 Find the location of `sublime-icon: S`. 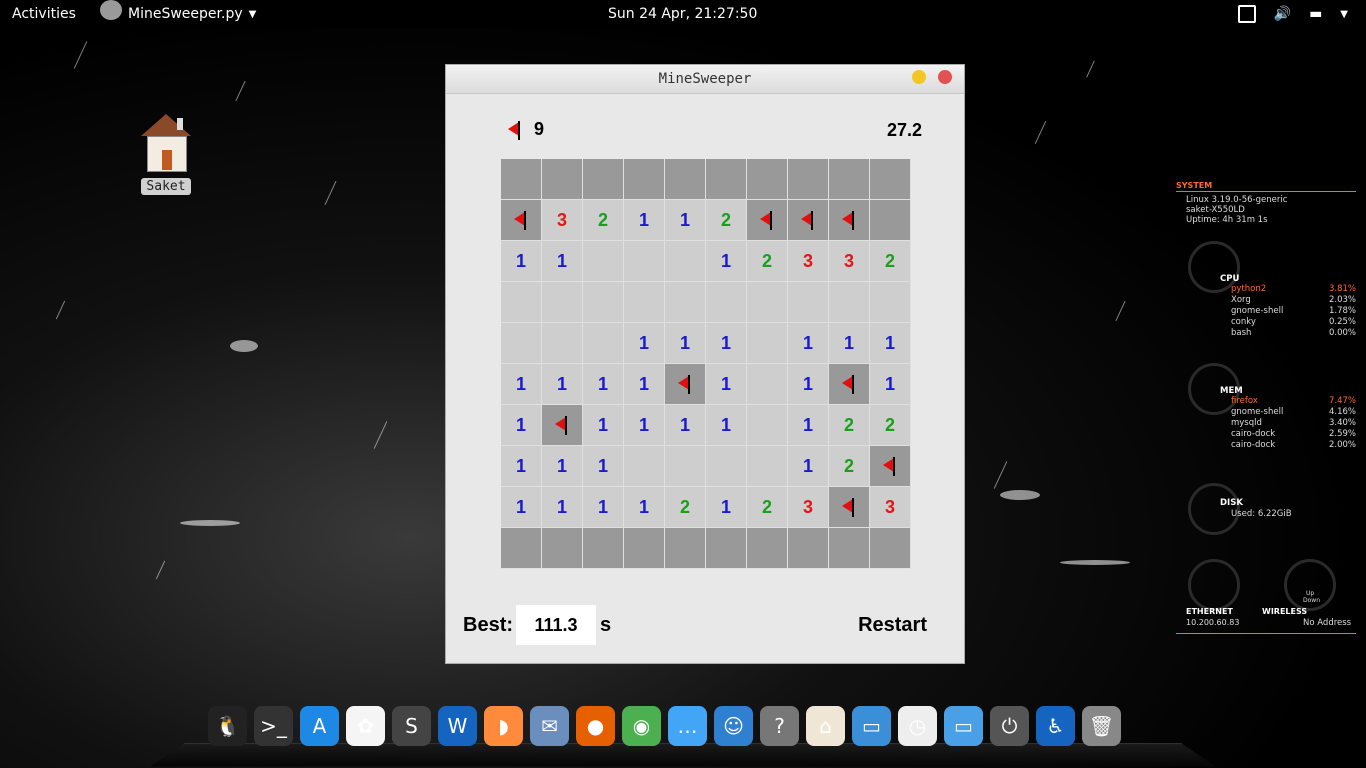

sublime-icon: S is located at coordinates (411, 726).